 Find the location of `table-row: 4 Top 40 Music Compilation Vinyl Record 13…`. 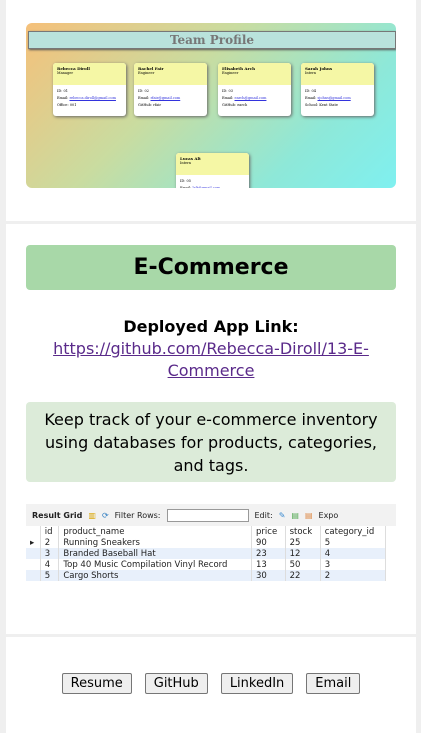

table-row: 4 Top 40 Music Compilation Vinyl Record 13… is located at coordinates (206, 564).